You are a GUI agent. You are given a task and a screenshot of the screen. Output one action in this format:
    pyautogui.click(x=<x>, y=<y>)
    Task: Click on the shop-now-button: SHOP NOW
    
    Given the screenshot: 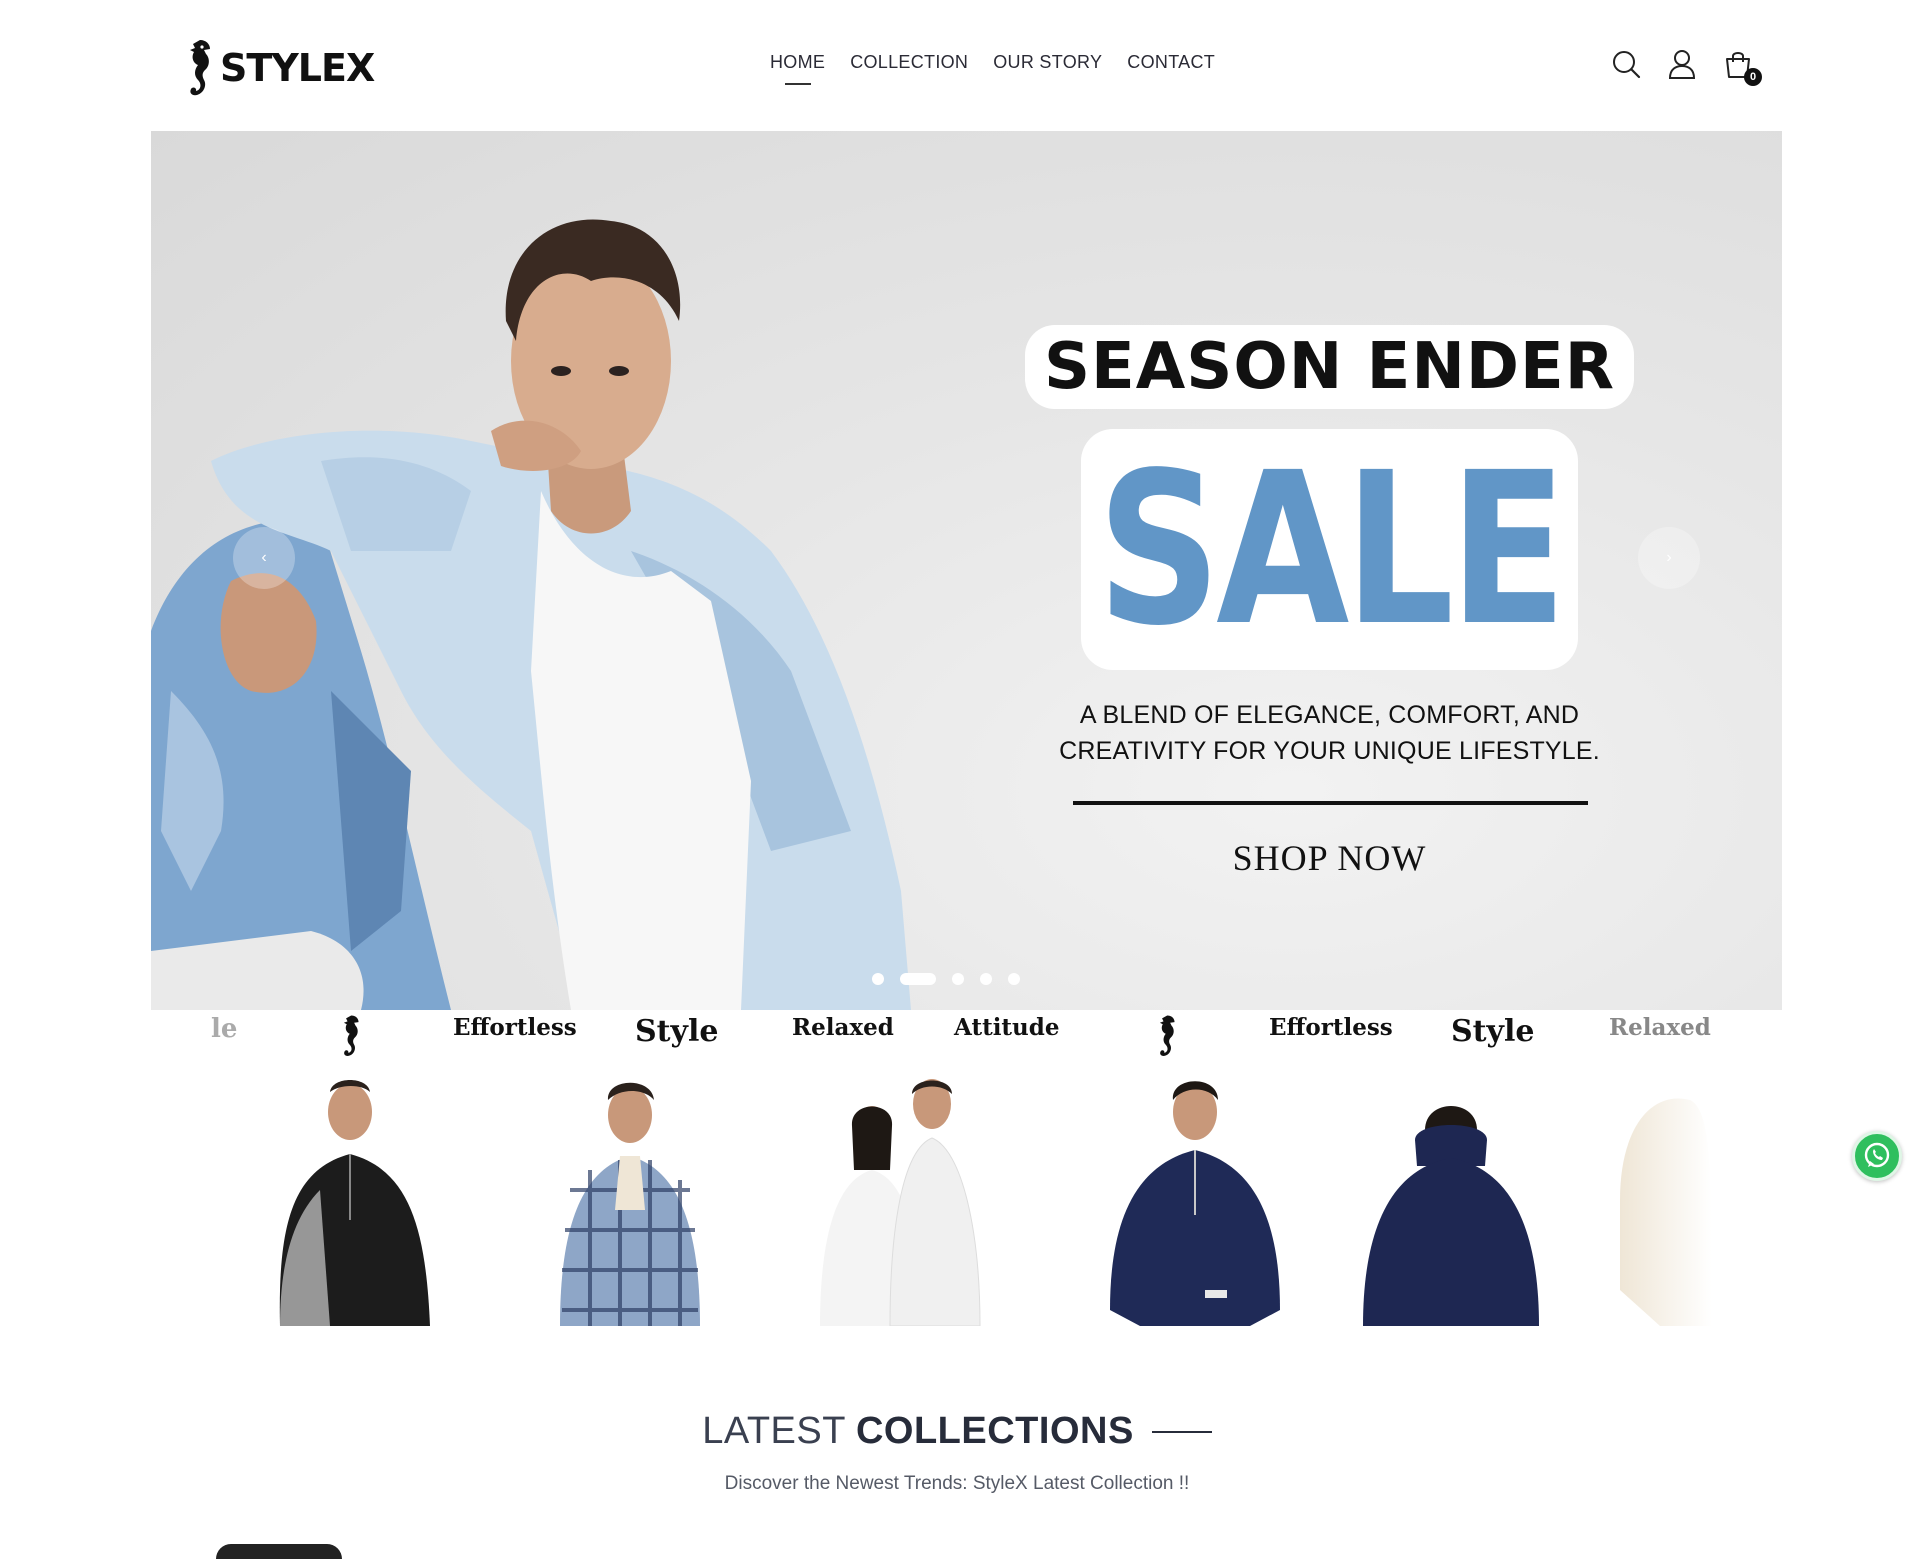 What is the action you would take?
    pyautogui.click(x=1329, y=858)
    